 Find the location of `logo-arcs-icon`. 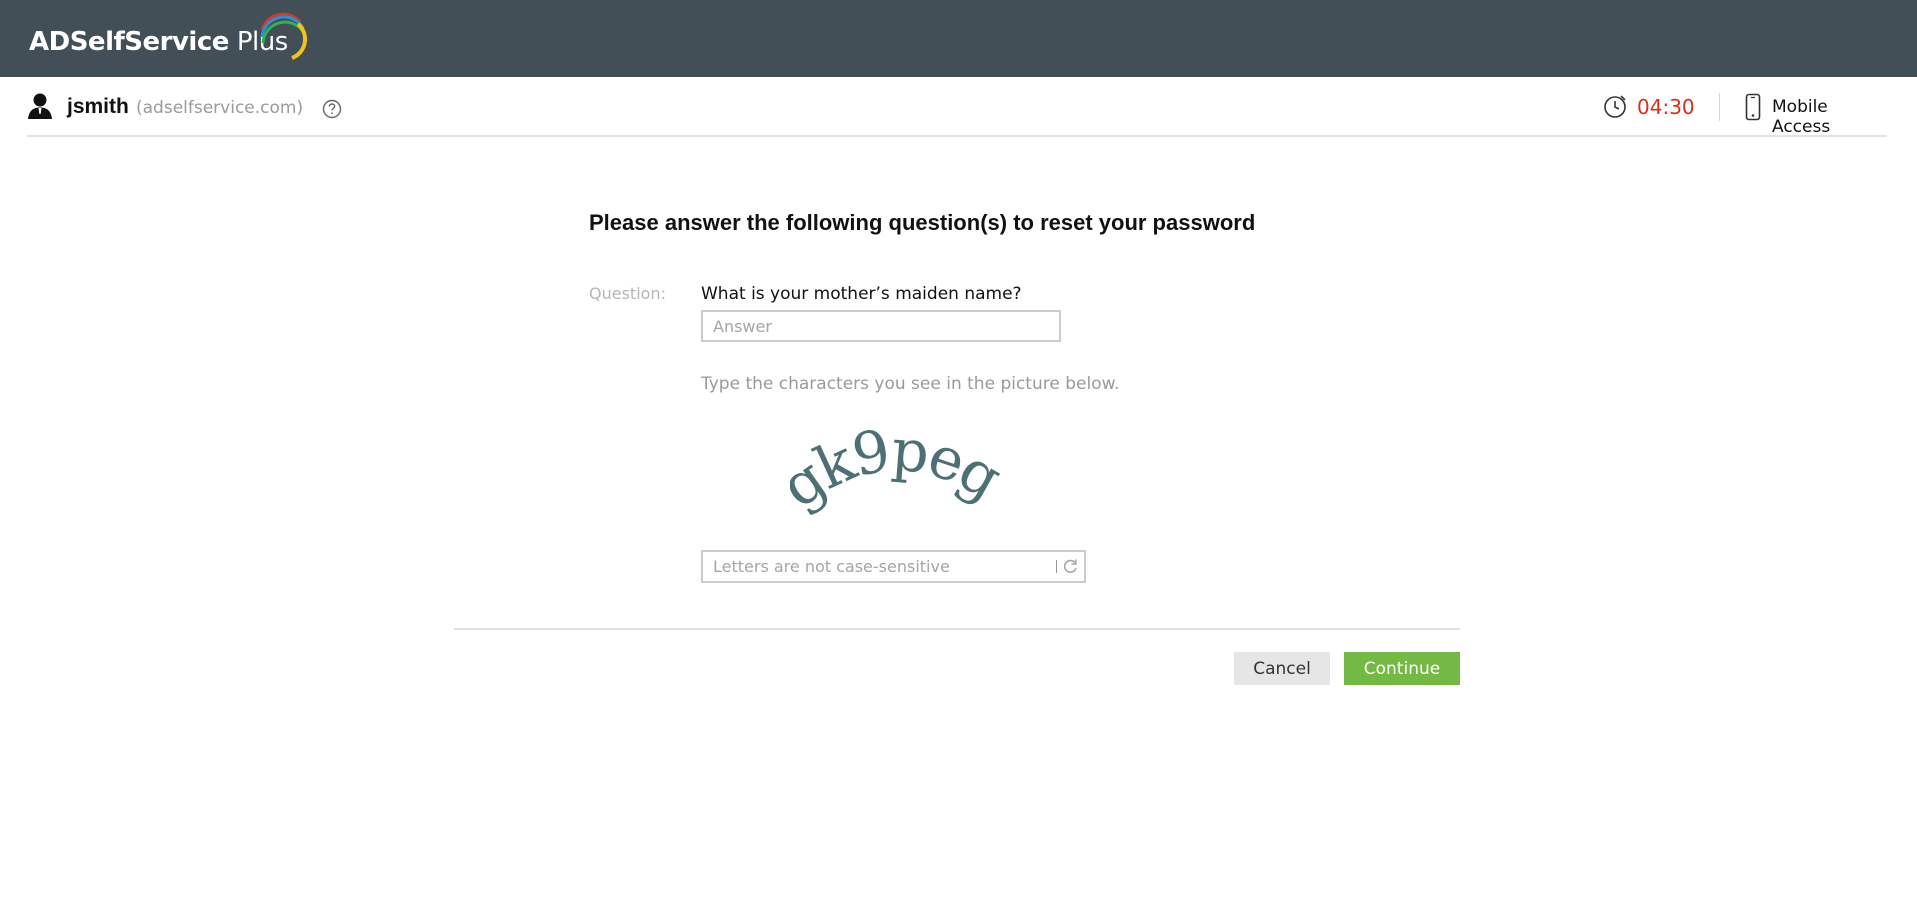

logo-arcs-icon is located at coordinates (284, 36).